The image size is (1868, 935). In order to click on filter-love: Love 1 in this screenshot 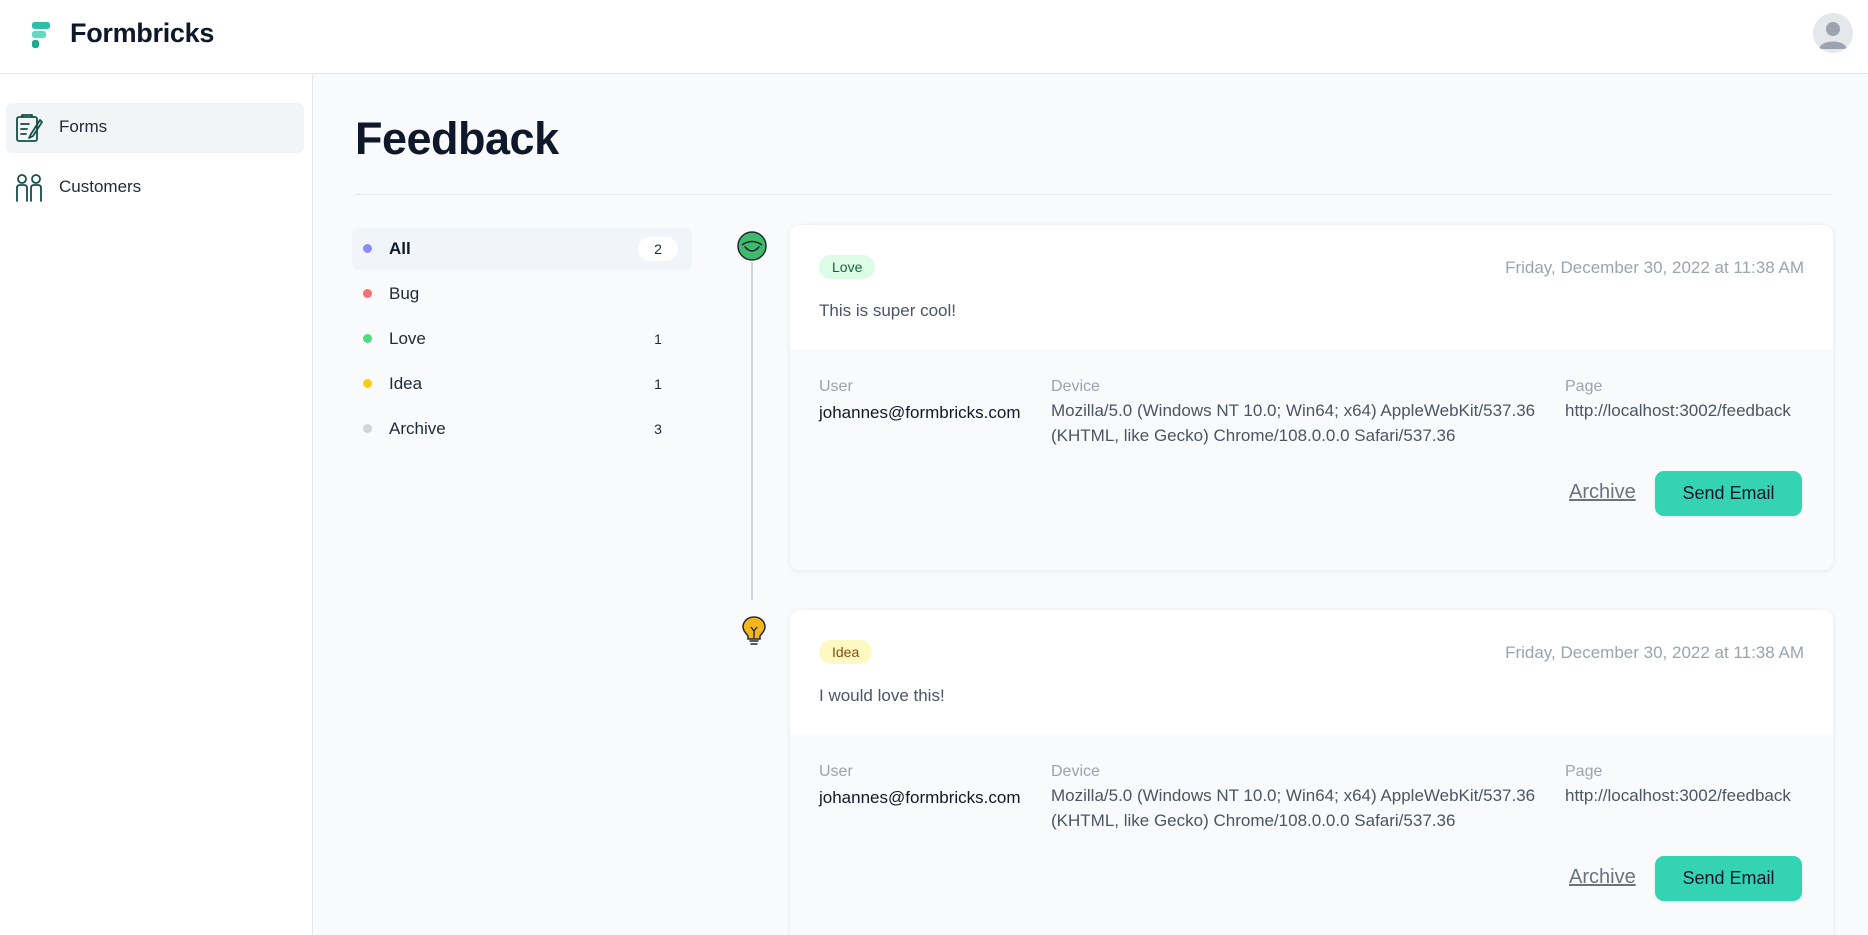, I will do `click(522, 339)`.